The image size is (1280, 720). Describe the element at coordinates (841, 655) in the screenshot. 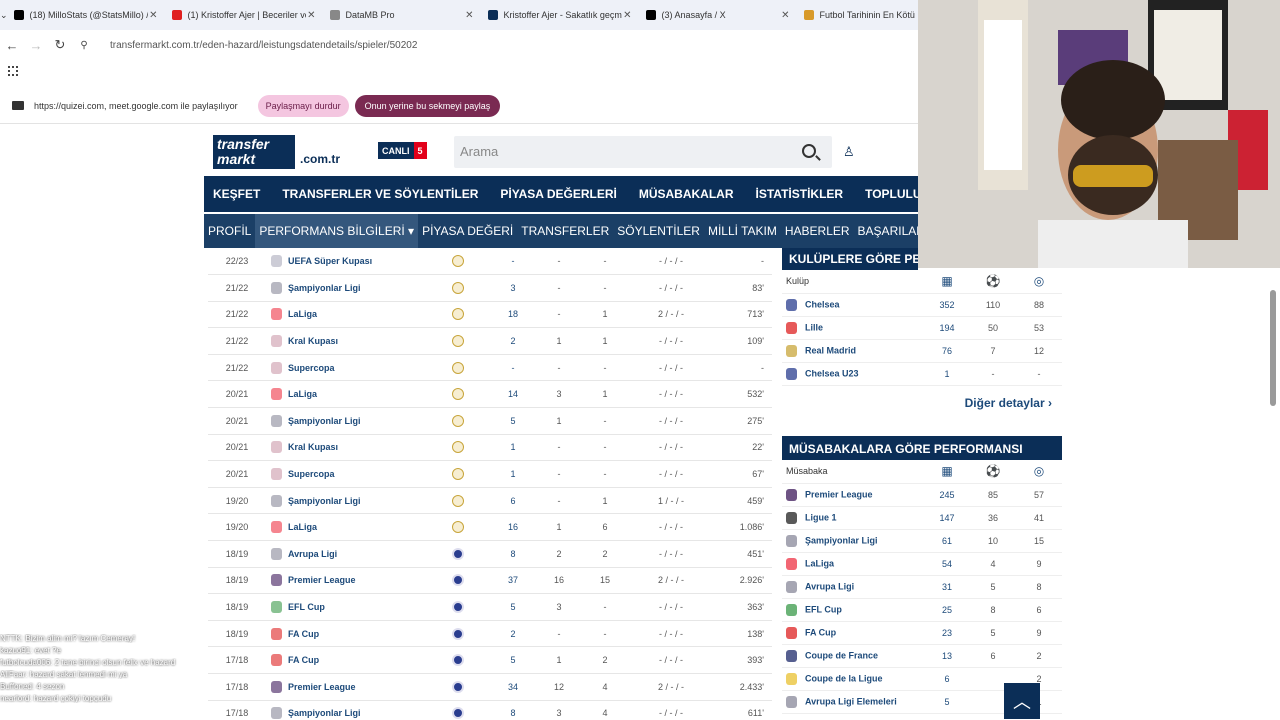

I see `stats-name-link: Coupe de France` at that location.